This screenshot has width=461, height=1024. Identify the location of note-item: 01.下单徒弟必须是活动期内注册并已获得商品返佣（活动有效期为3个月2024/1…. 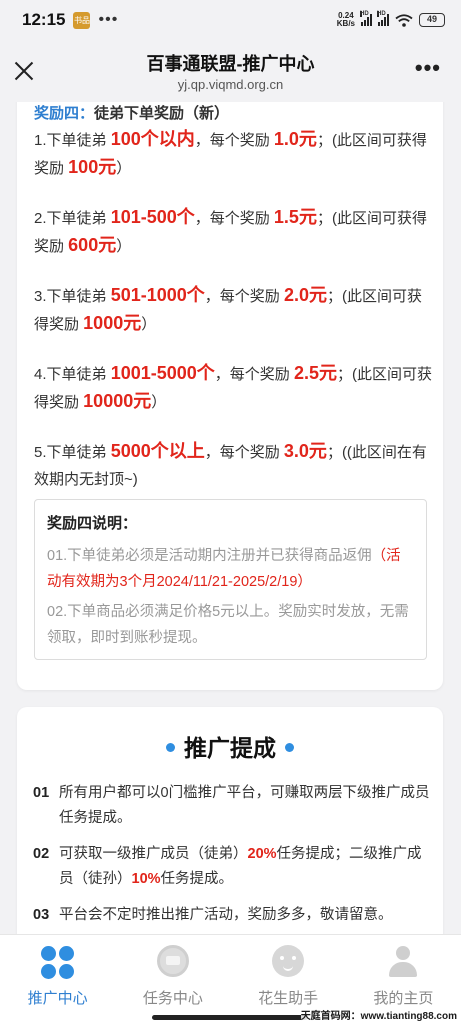
(224, 569).